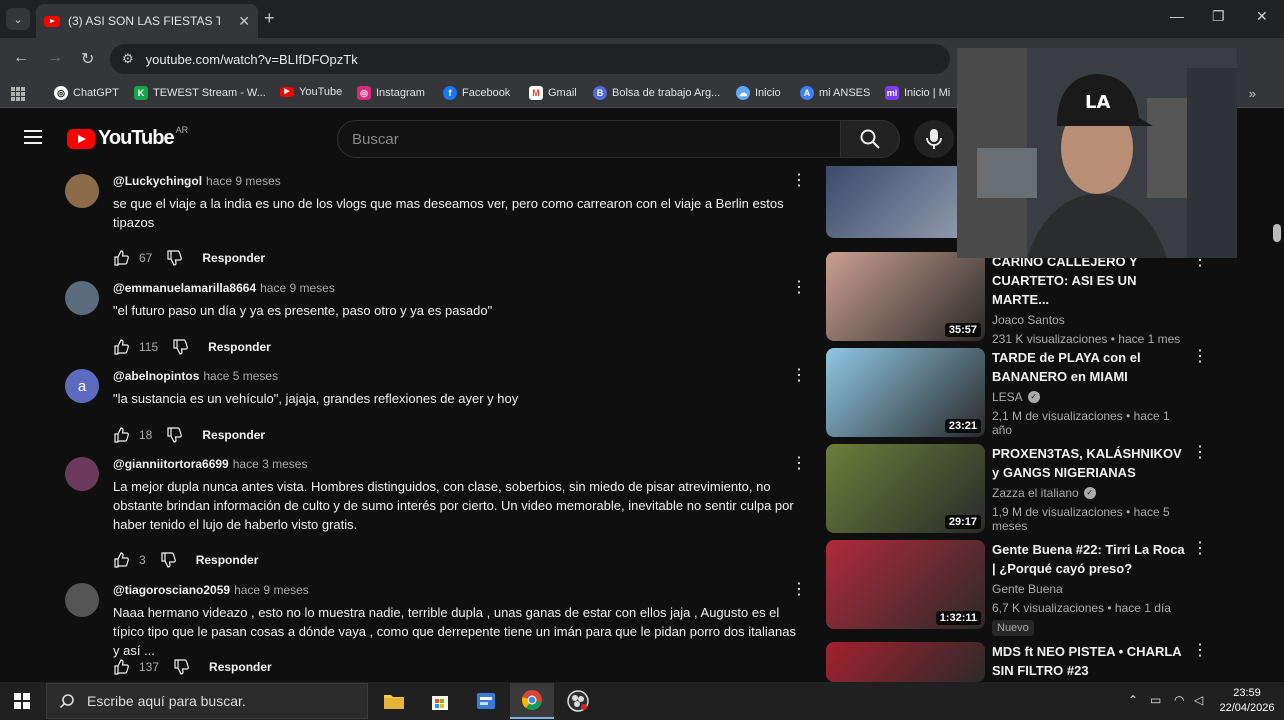  What do you see at coordinates (1081, 608) in the screenshot?
I see `video-stats: 6,7 K visualizaciones • hace 1 día` at bounding box center [1081, 608].